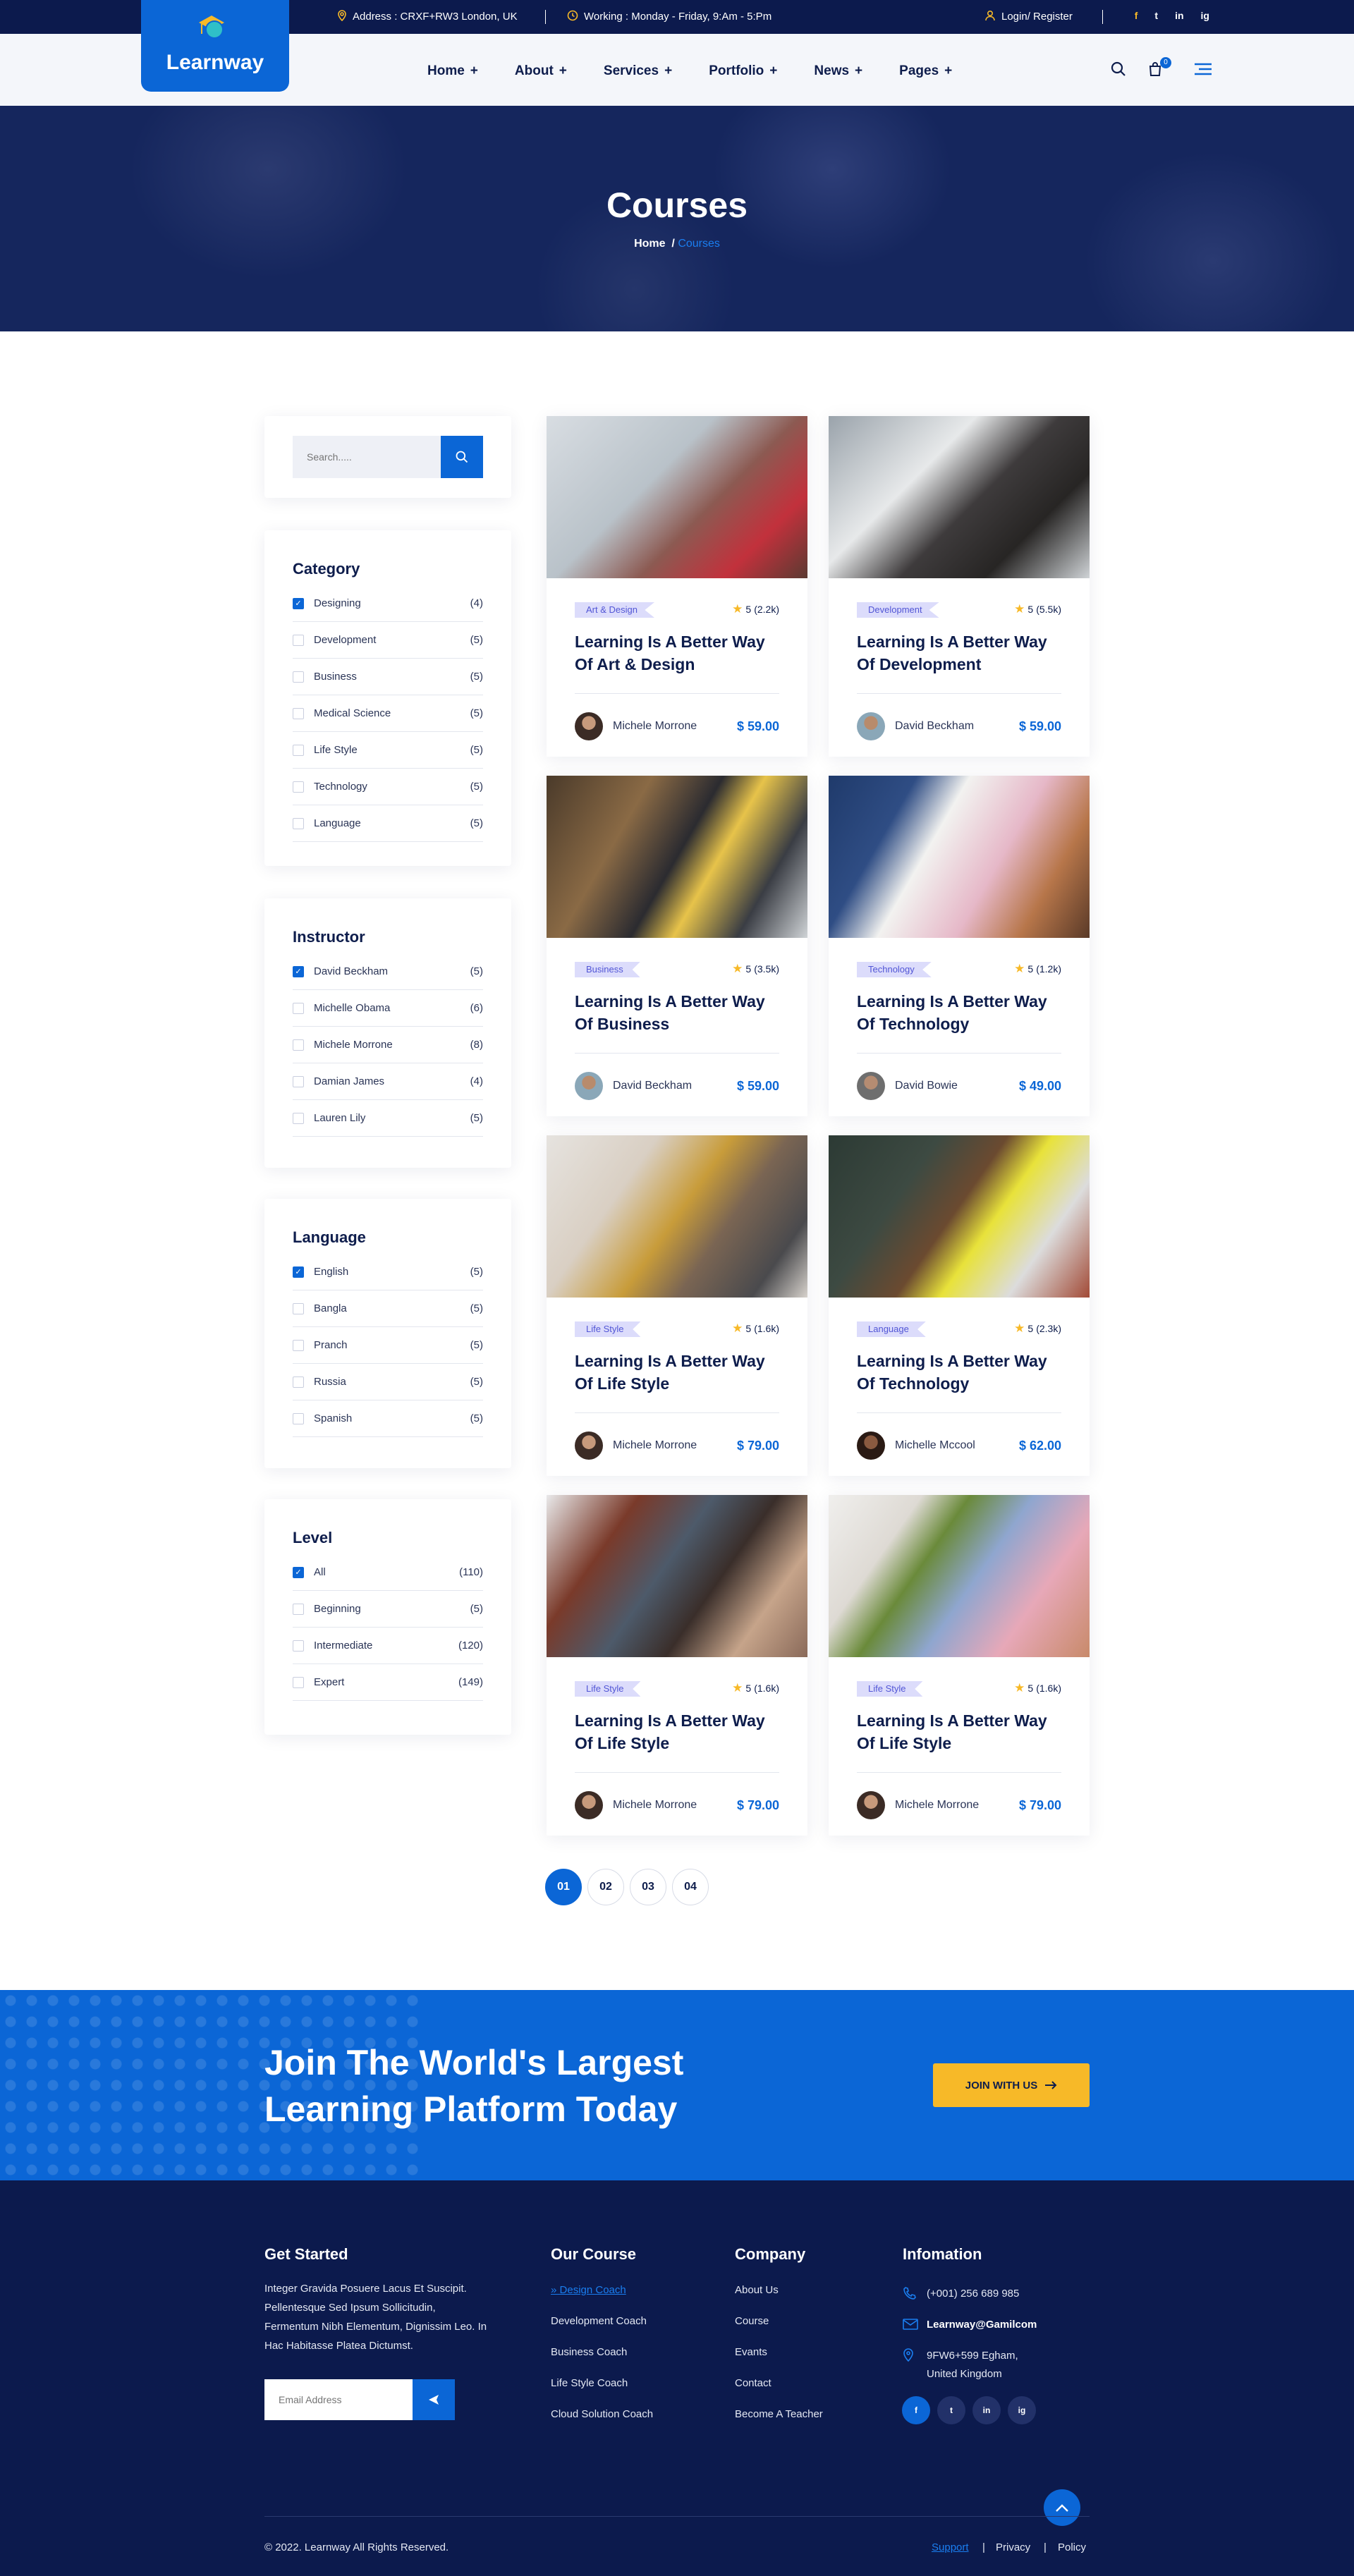  Describe the element at coordinates (838, 71) in the screenshot. I see `nav-news: News +` at that location.